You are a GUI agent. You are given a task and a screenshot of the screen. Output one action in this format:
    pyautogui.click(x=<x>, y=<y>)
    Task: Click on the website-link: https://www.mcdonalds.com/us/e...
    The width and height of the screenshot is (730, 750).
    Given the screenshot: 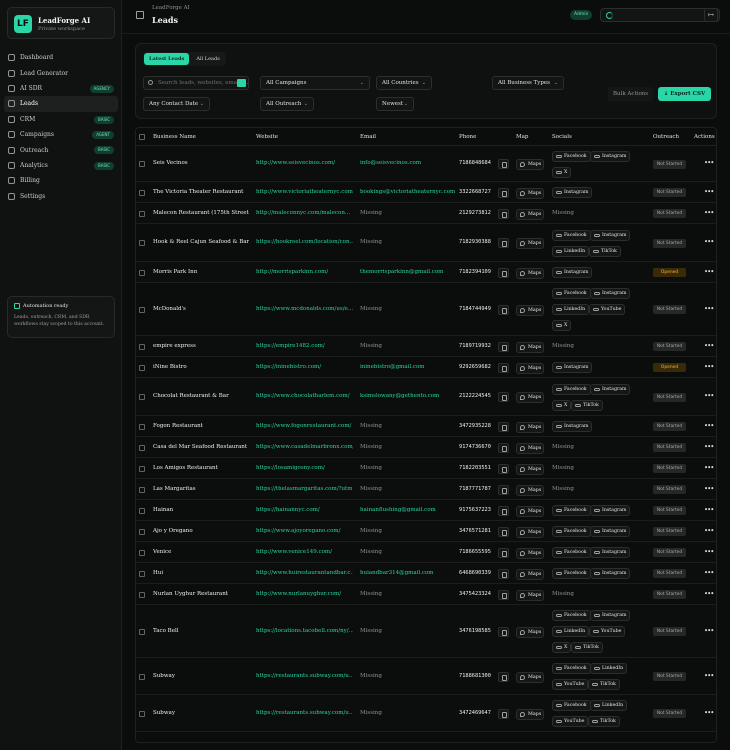 What is the action you would take?
    pyautogui.click(x=304, y=309)
    